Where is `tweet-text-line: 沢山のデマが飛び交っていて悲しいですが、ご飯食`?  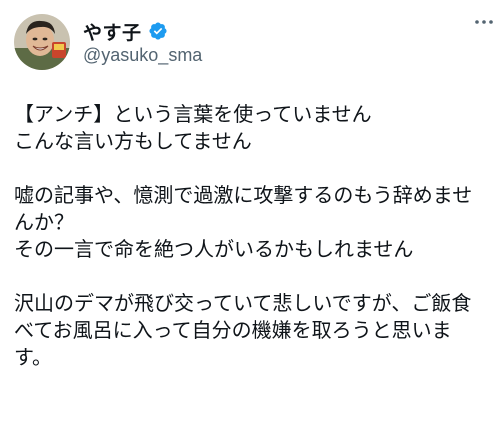
tweet-text-line: 沢山のデマが飛び交っていて悲しいですが、ご飯食 is located at coordinates (243, 303).